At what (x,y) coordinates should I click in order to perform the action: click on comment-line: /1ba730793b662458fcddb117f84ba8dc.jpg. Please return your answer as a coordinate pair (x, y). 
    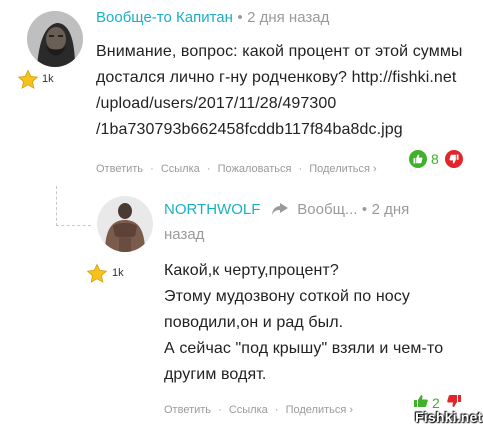
    Looking at the image, I should click on (249, 129).